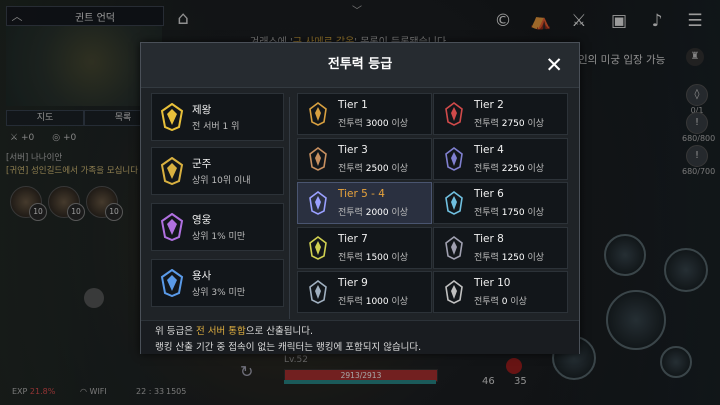 This screenshot has height=405, width=720. What do you see at coordinates (489, 105) in the screenshot?
I see `tier-name: Tier 2` at bounding box center [489, 105].